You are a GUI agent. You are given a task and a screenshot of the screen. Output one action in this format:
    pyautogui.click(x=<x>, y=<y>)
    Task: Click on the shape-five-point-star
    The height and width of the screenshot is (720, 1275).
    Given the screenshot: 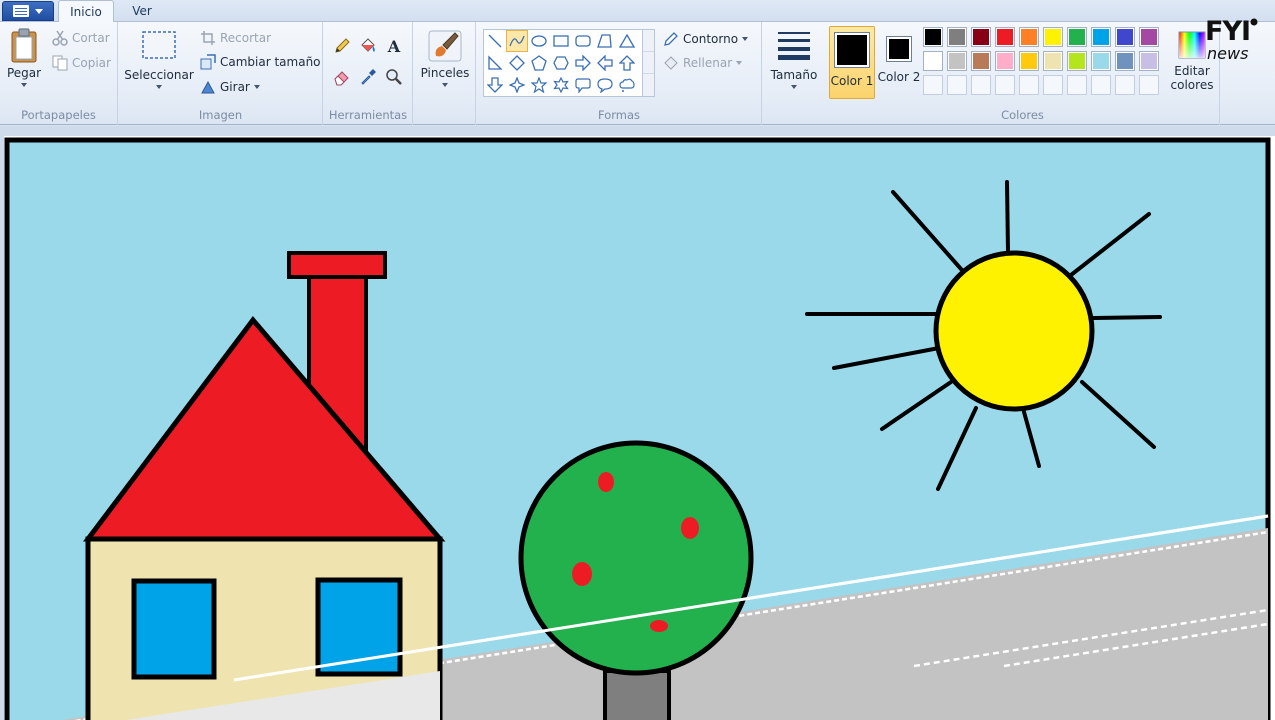 What is the action you would take?
    pyautogui.click(x=539, y=85)
    